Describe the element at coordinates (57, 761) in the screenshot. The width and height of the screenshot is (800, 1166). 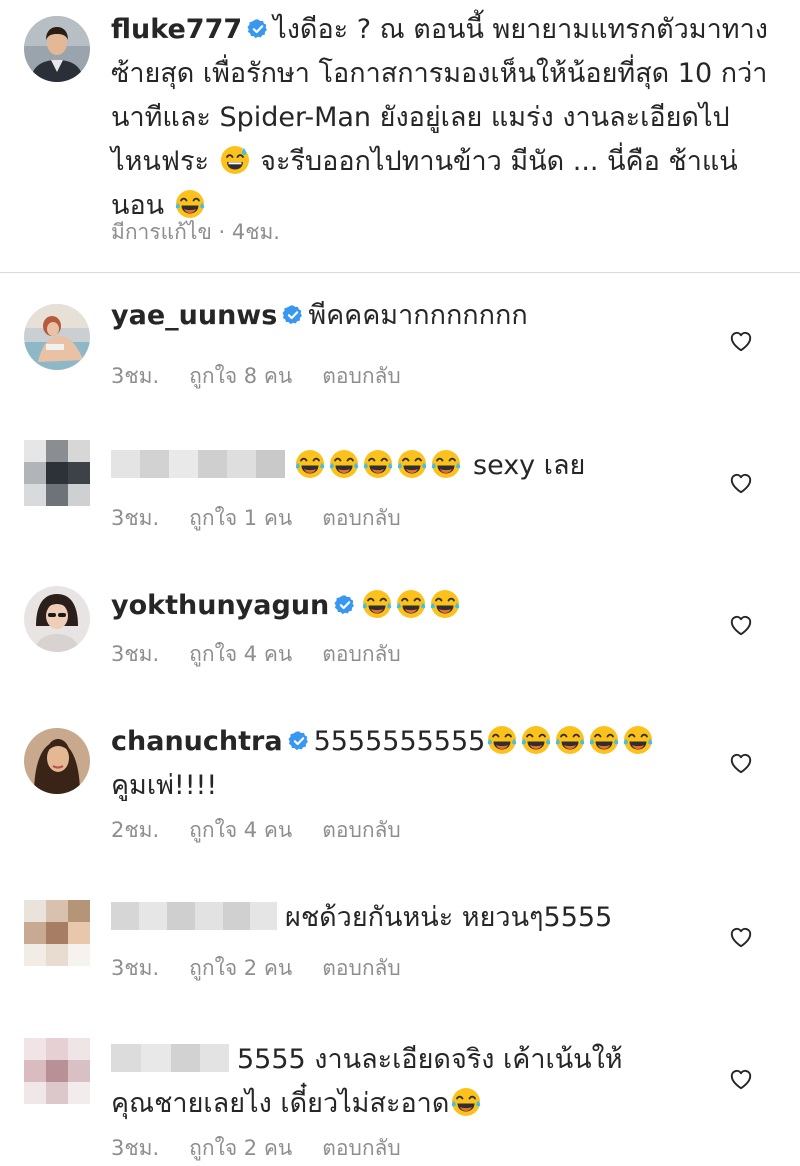
I see `avatar-chanuchtra` at that location.